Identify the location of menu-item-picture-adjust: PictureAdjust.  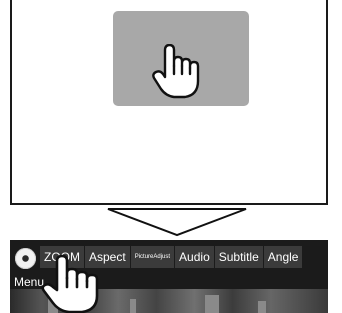
(153, 257).